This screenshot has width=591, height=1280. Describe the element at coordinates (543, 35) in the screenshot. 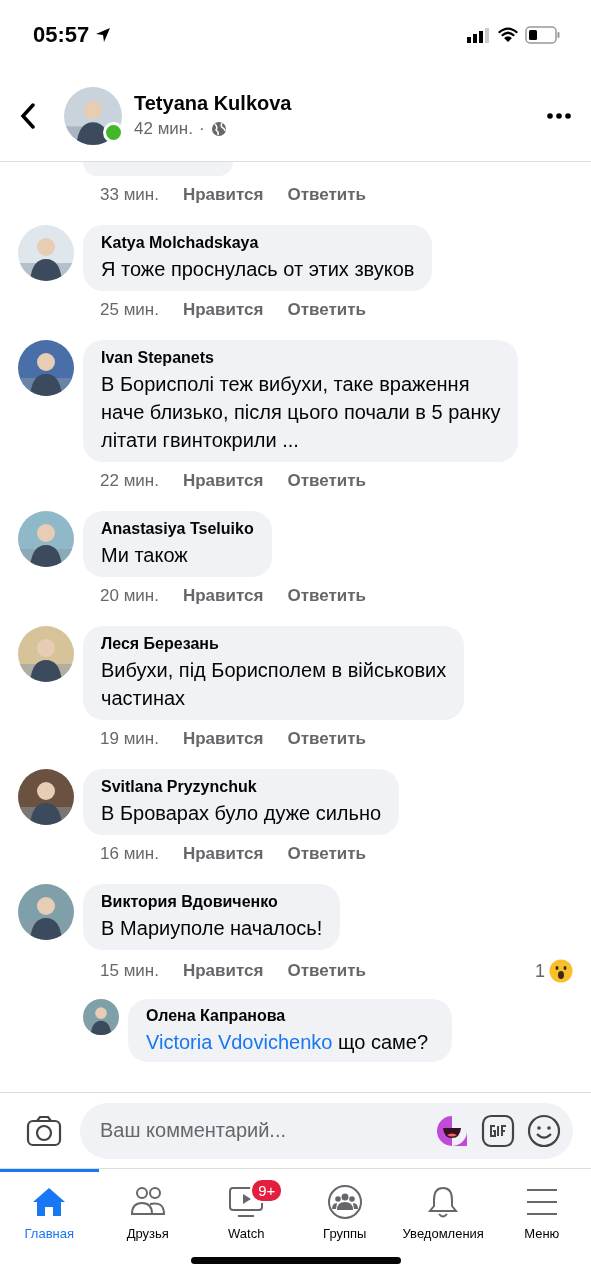

I see `battery-icon` at that location.